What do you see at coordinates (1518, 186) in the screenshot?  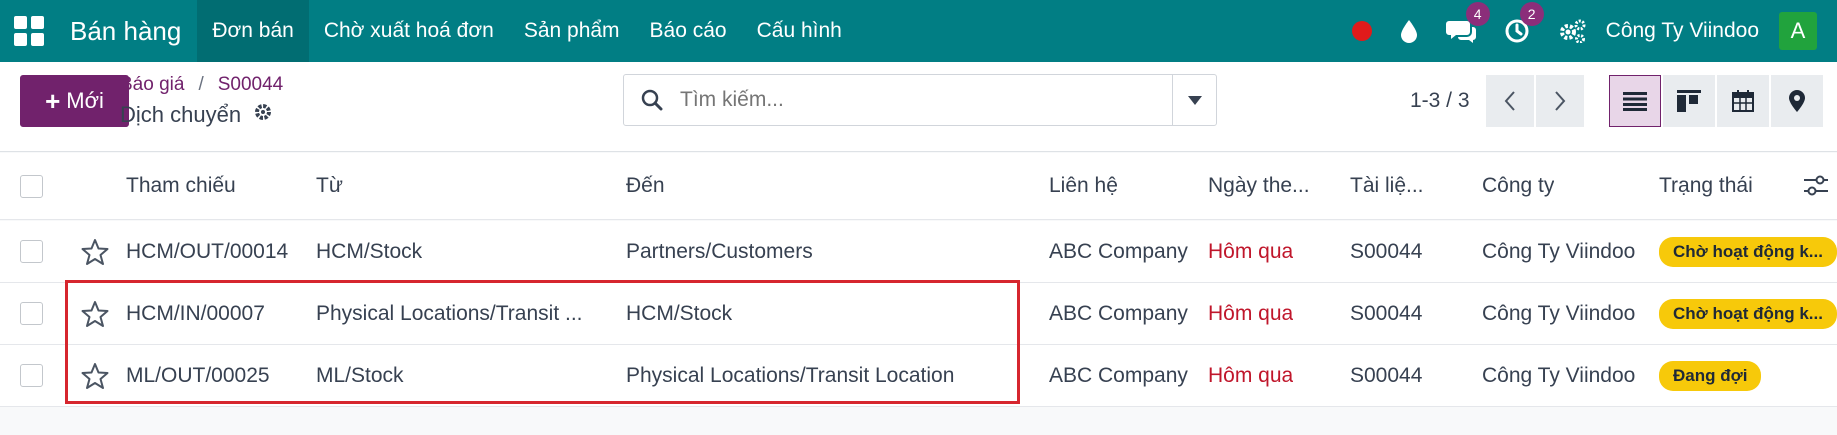 I see `column-header-company: Công ty` at bounding box center [1518, 186].